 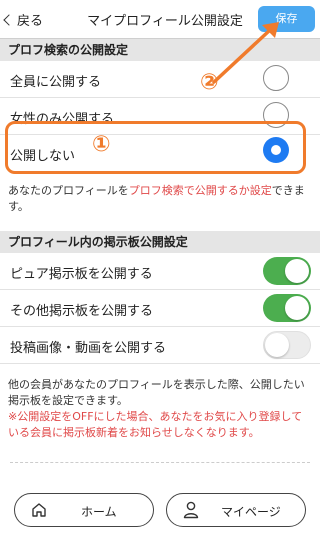 What do you see at coordinates (82, 311) in the screenshot?
I see `toggle-label: その他掲示板を公開する` at bounding box center [82, 311].